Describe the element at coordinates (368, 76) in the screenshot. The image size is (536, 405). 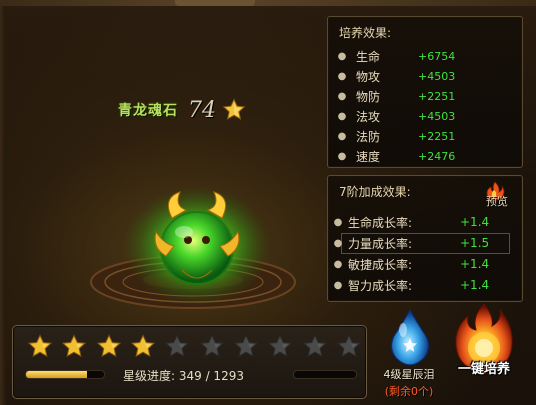
I see `stat-name: 物攻` at that location.